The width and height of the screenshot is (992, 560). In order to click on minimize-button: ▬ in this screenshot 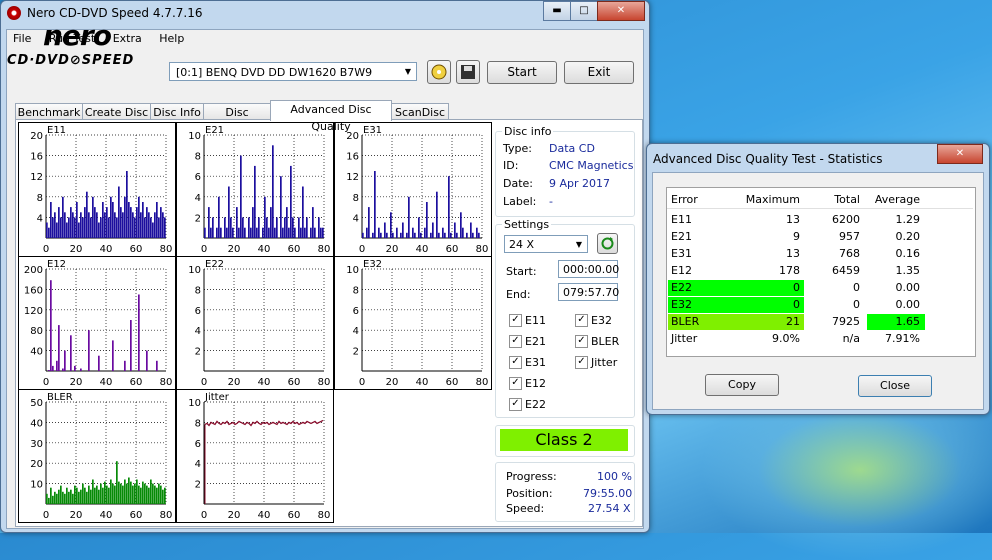, I will do `click(557, 11)`.